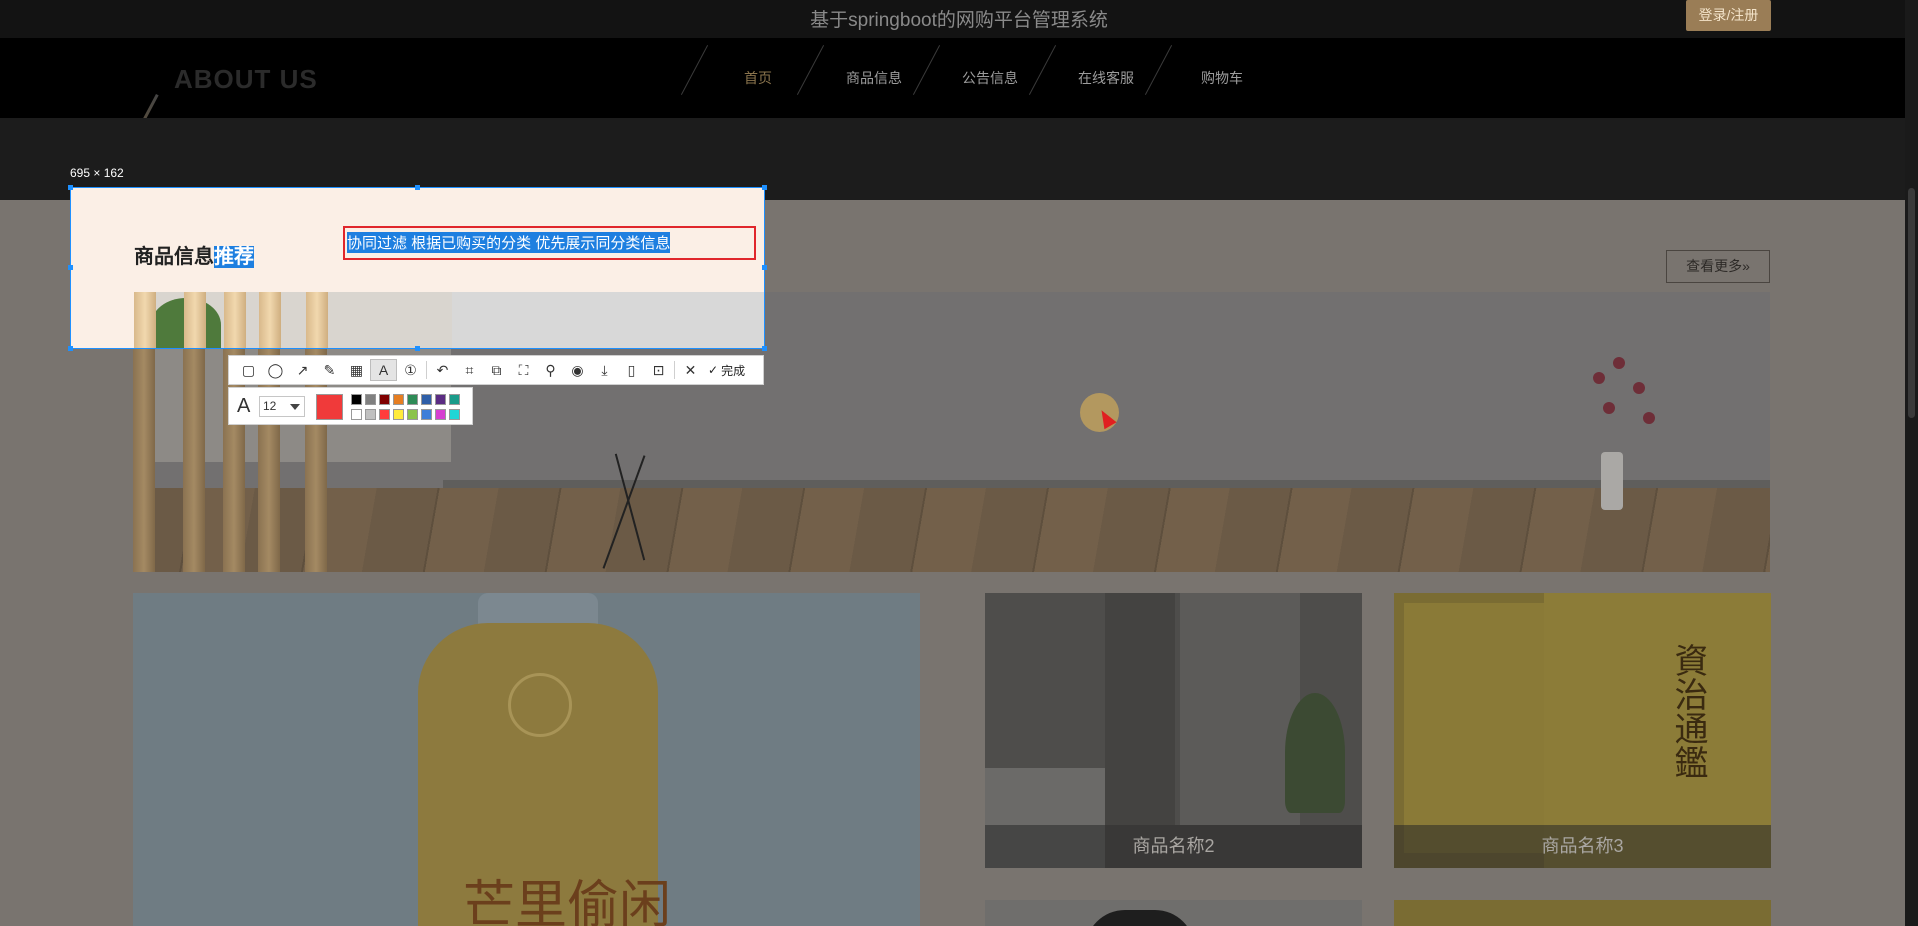 The height and width of the screenshot is (926, 1918). What do you see at coordinates (383, 370) in the screenshot?
I see `text-icon: A` at bounding box center [383, 370].